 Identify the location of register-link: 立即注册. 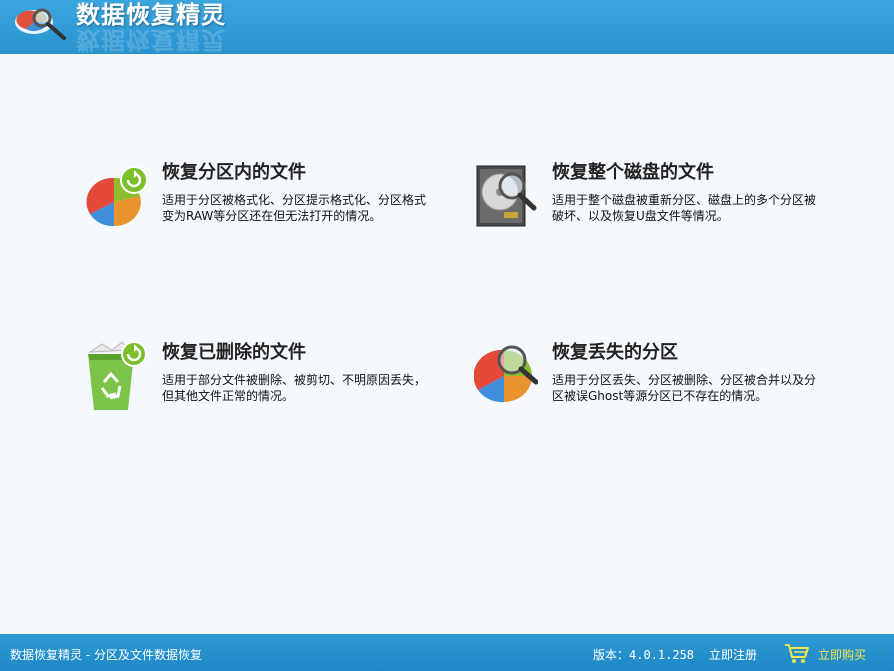
(733, 654).